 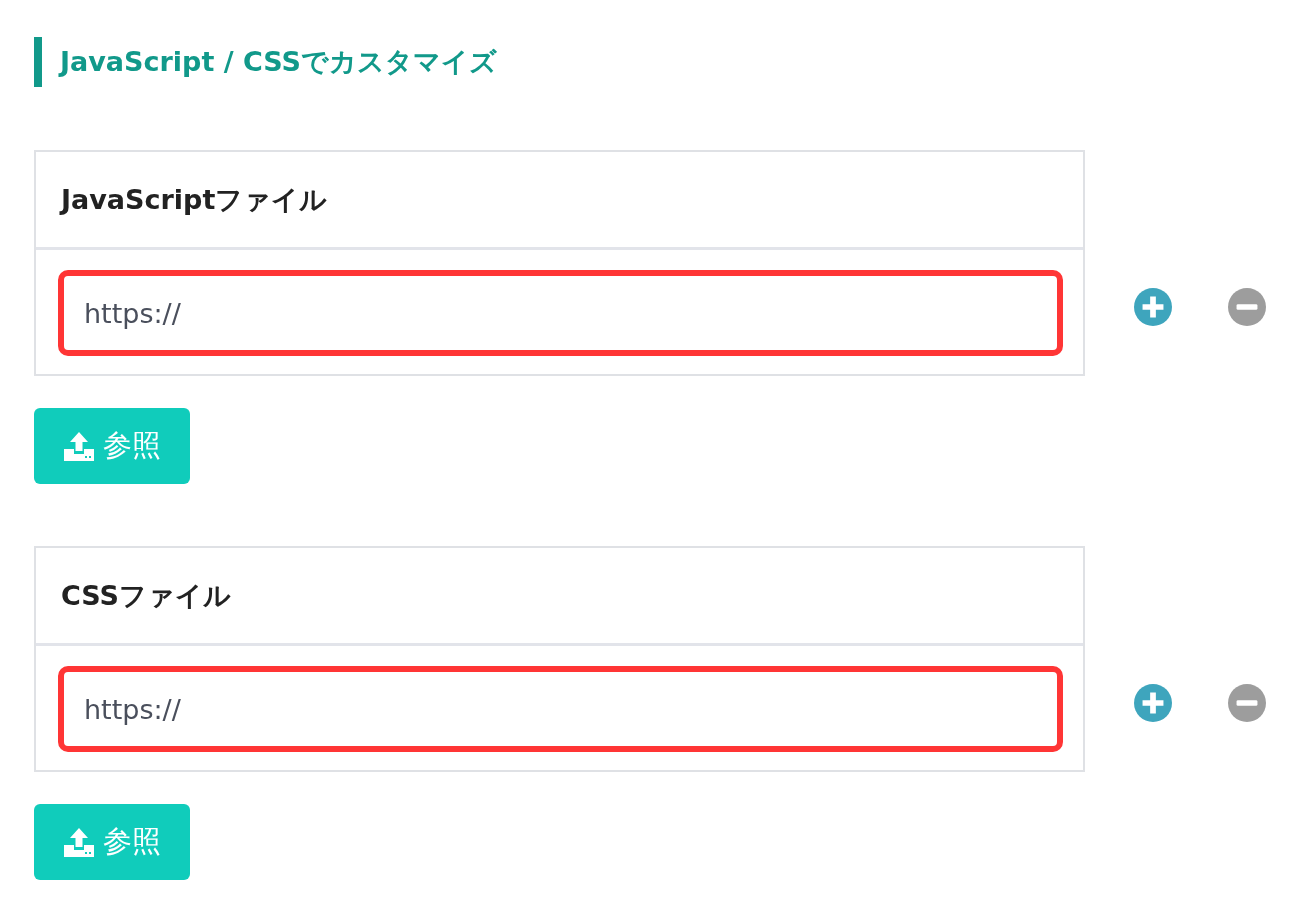 I want to click on panel-title: CSSファイル, so click(x=146, y=595).